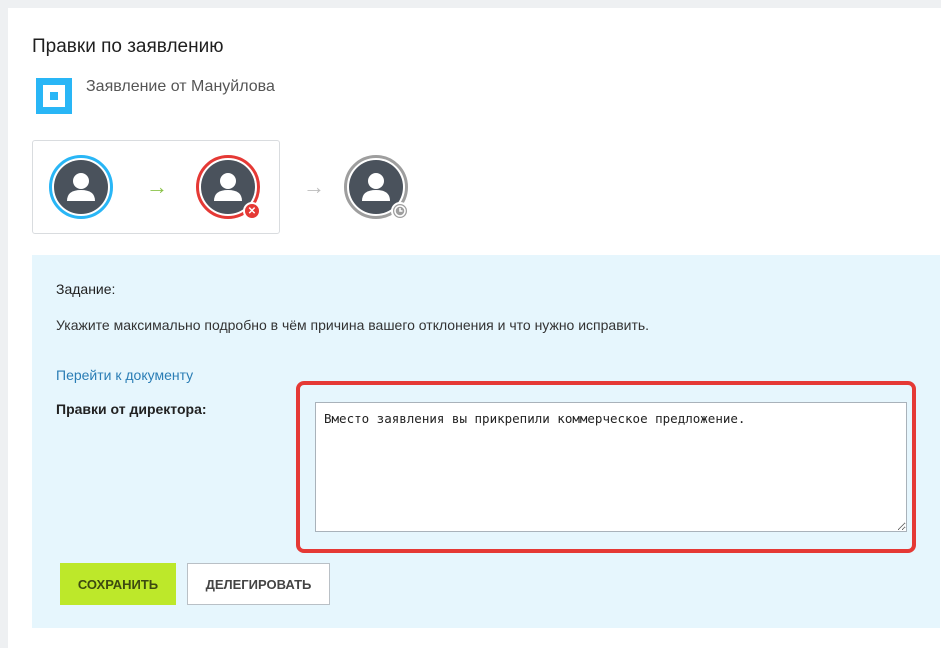  What do you see at coordinates (118, 584) in the screenshot?
I see `save-button: СОХРАНИТЬ` at bounding box center [118, 584].